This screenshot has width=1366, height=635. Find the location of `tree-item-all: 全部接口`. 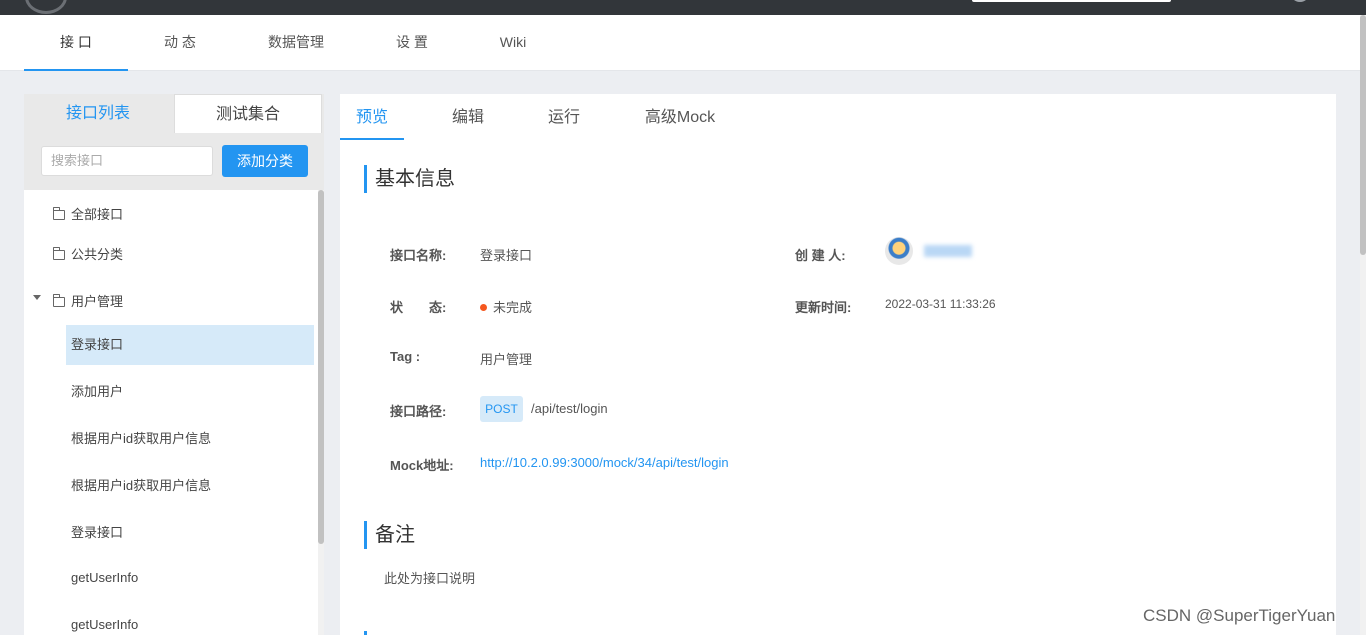

tree-item-all: 全部接口 is located at coordinates (88, 213).